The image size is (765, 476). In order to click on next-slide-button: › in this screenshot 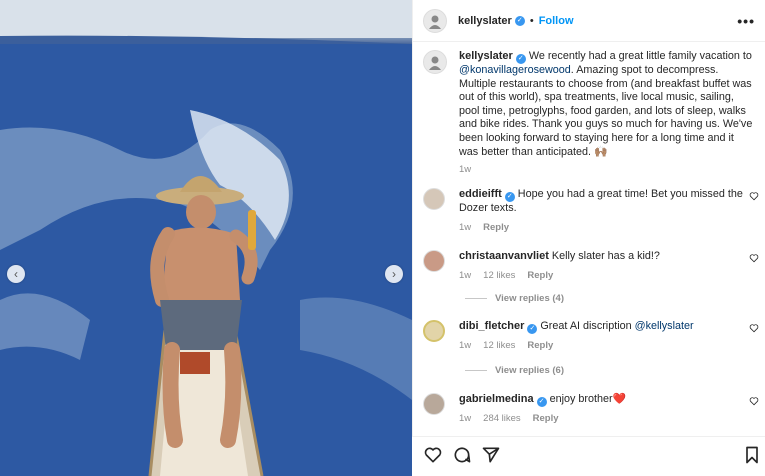, I will do `click(394, 274)`.